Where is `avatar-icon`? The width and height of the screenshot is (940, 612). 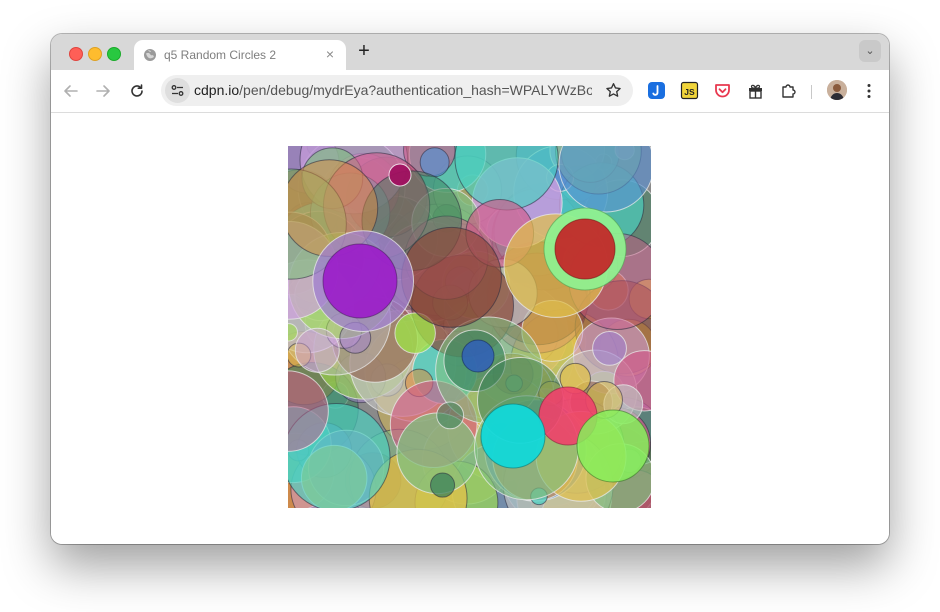
avatar-icon is located at coordinates (837, 90).